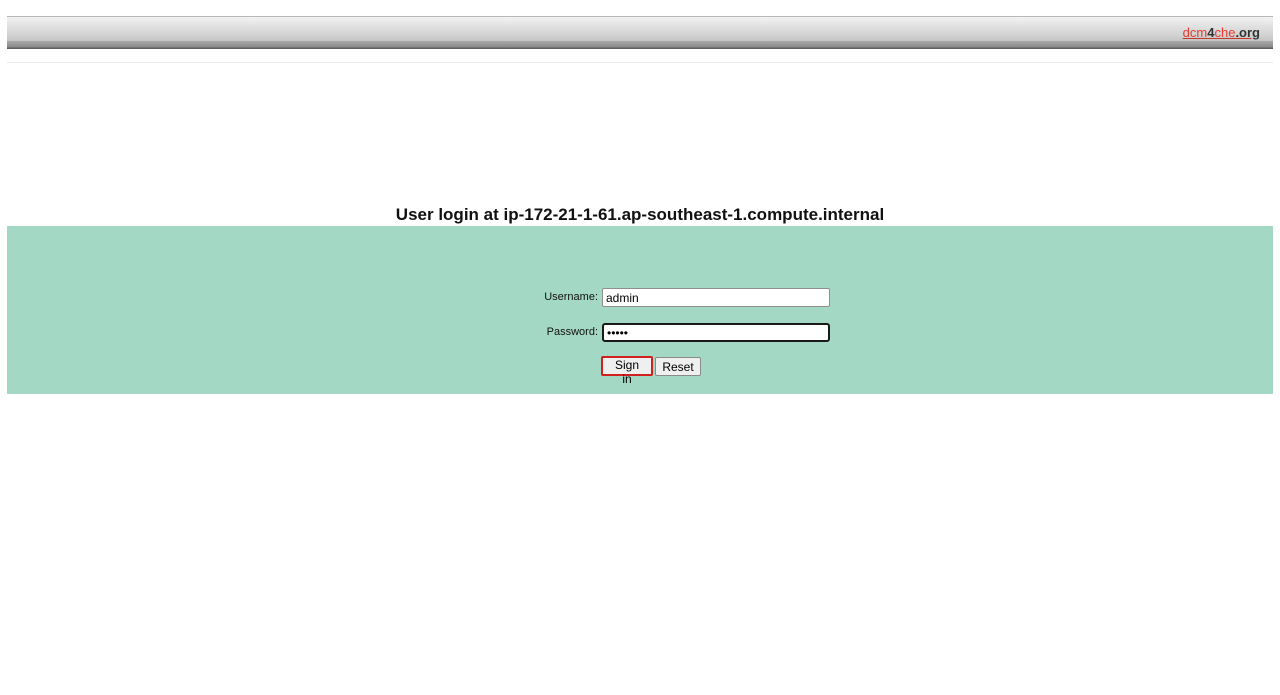 The image size is (1280, 695). I want to click on brand-part-org: .org, so click(1247, 32).